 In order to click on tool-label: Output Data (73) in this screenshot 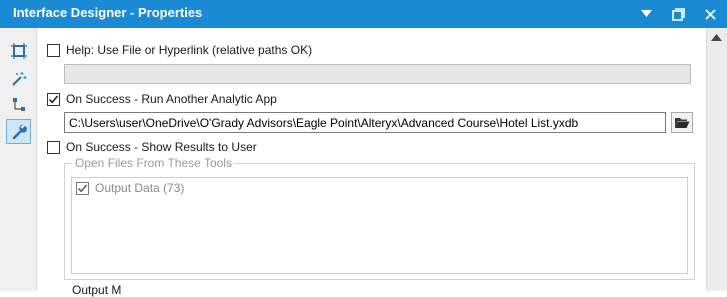, I will do `click(140, 188)`.